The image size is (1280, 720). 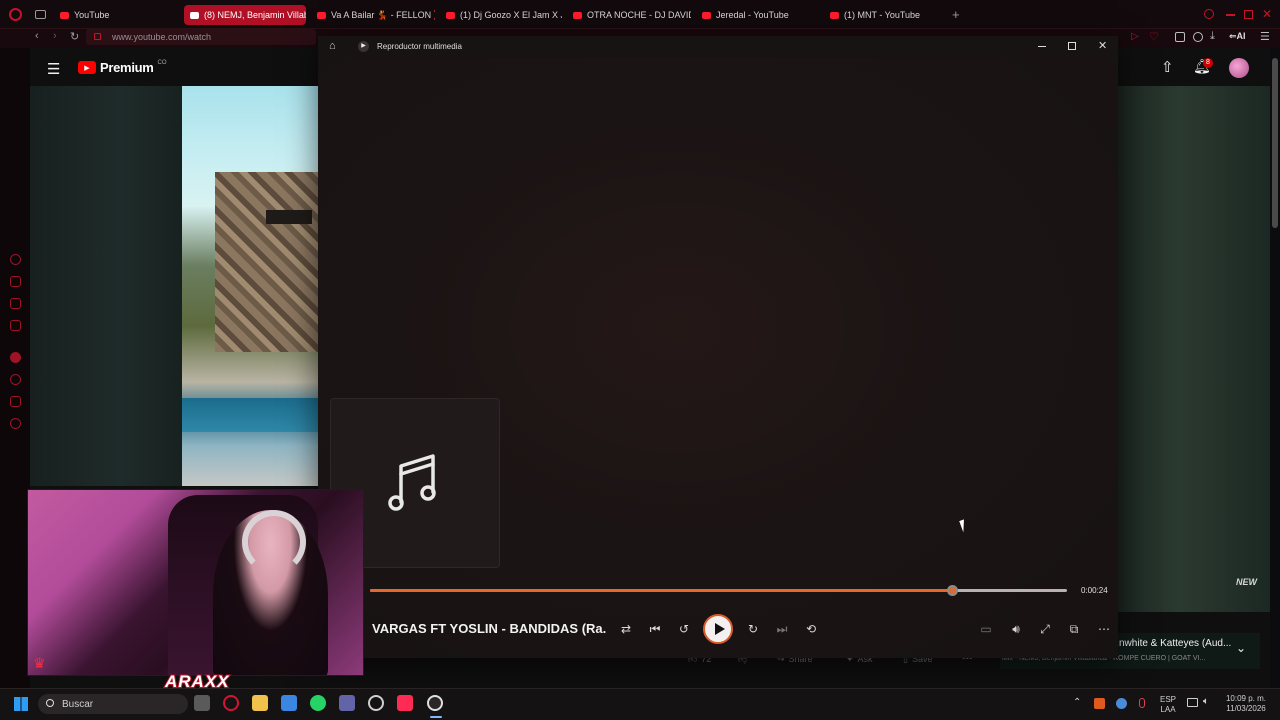 I want to click on play-icon, so click(x=719, y=629).